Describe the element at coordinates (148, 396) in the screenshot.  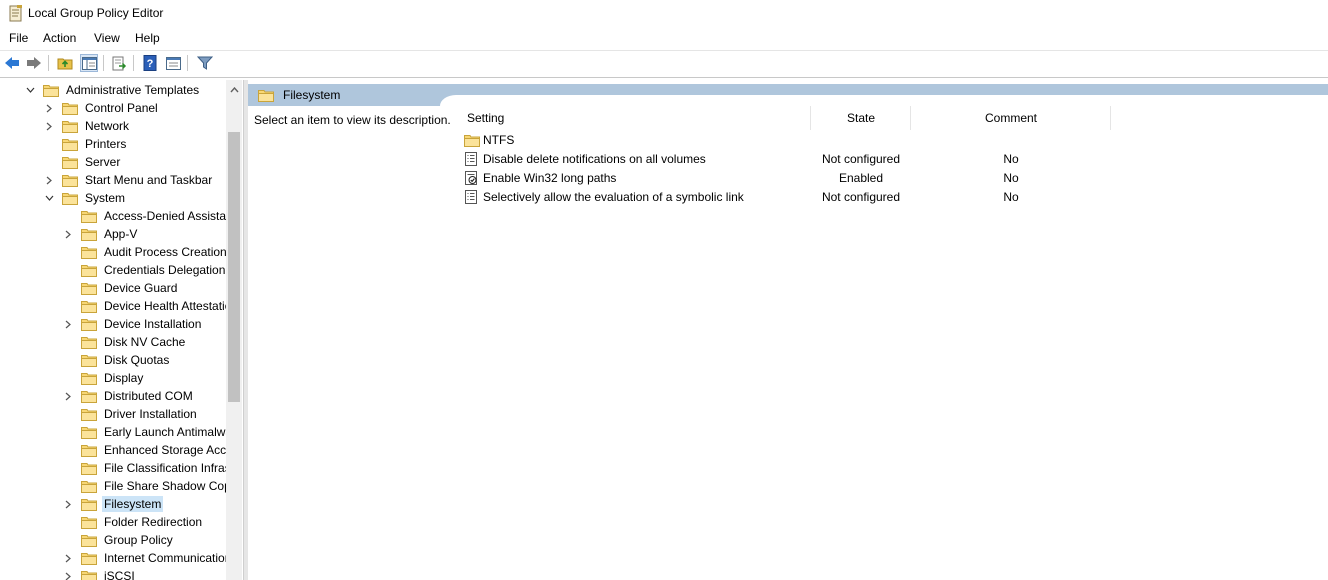
I see `tree-item-label: Distributed COM` at that location.